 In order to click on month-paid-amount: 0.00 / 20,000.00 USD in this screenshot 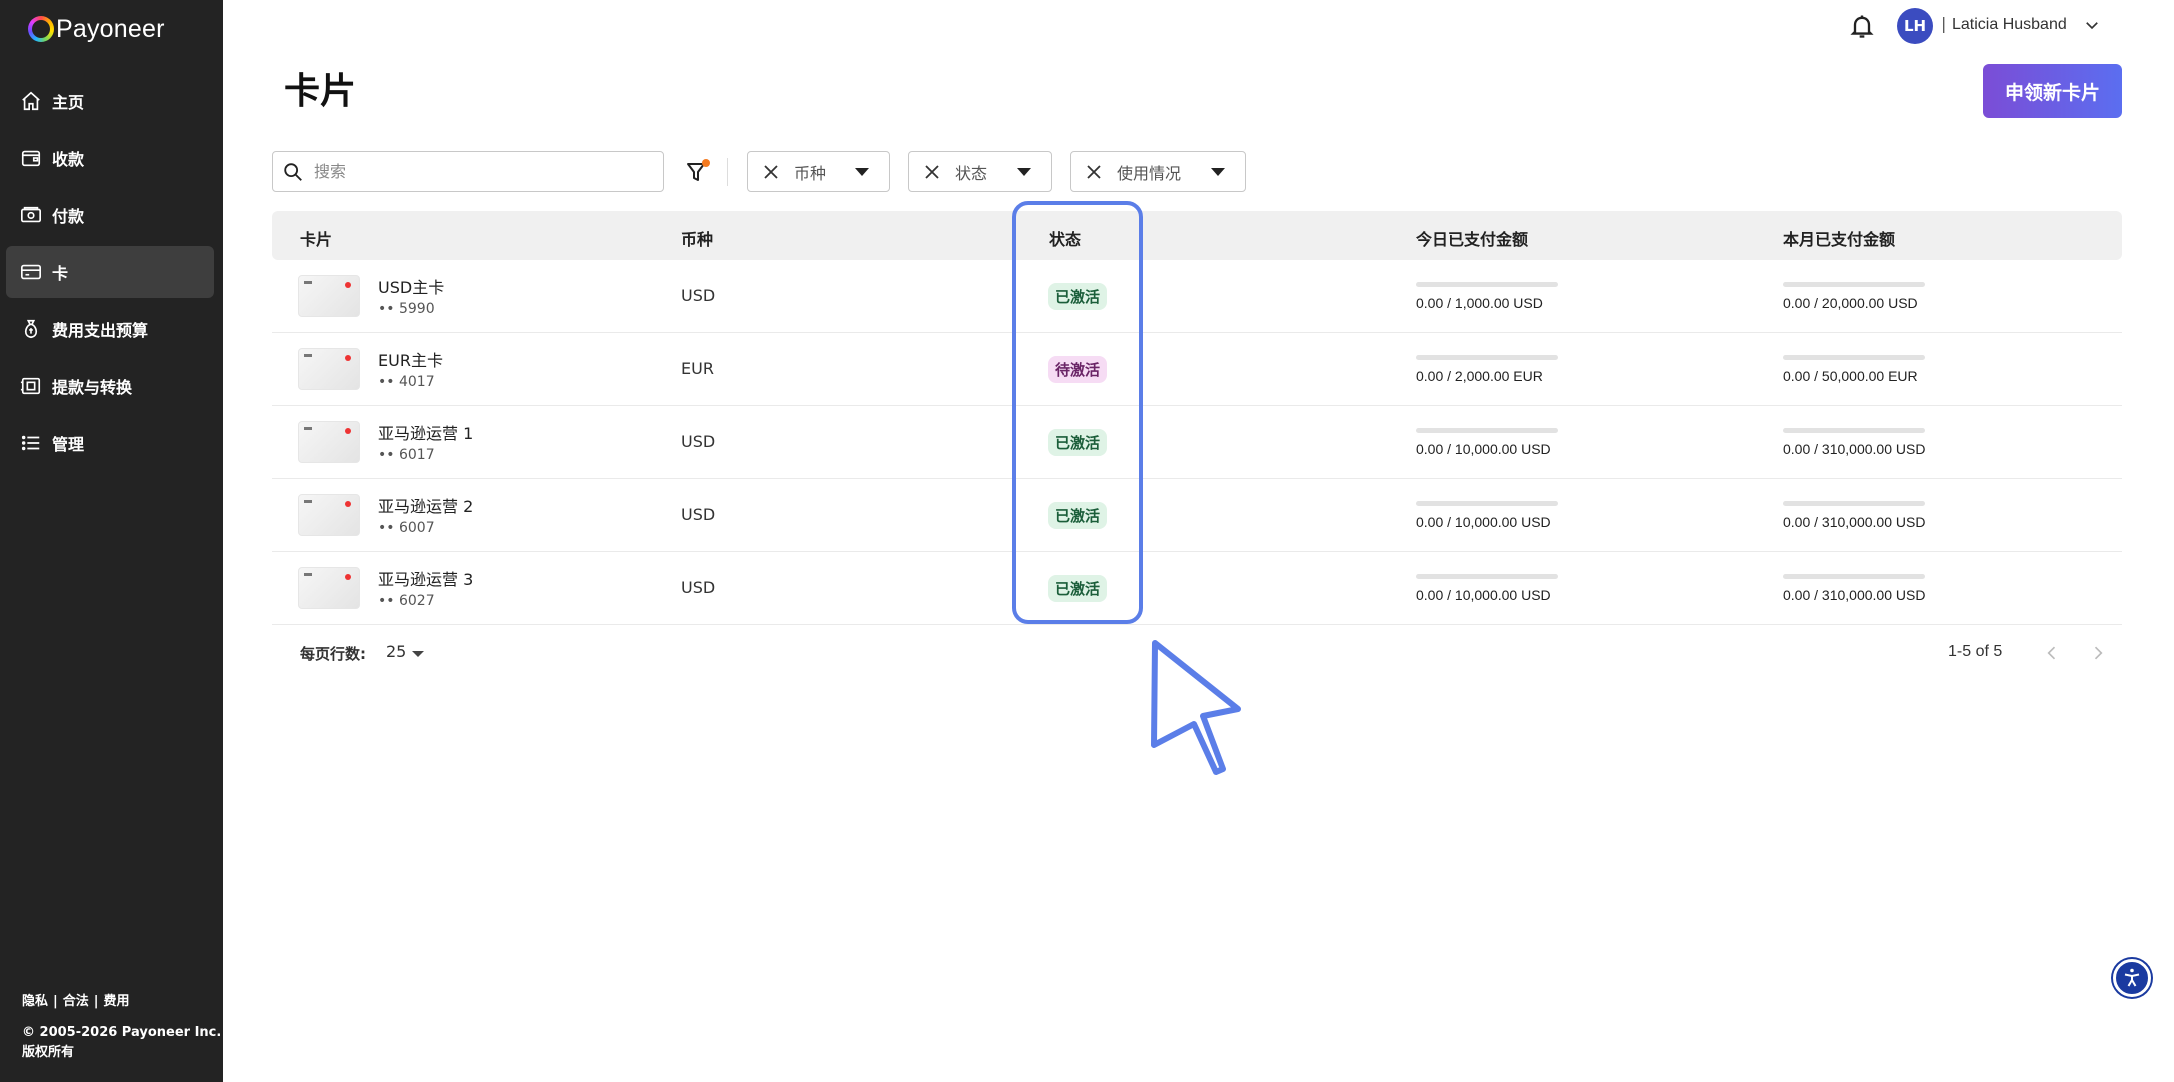, I will do `click(1850, 303)`.